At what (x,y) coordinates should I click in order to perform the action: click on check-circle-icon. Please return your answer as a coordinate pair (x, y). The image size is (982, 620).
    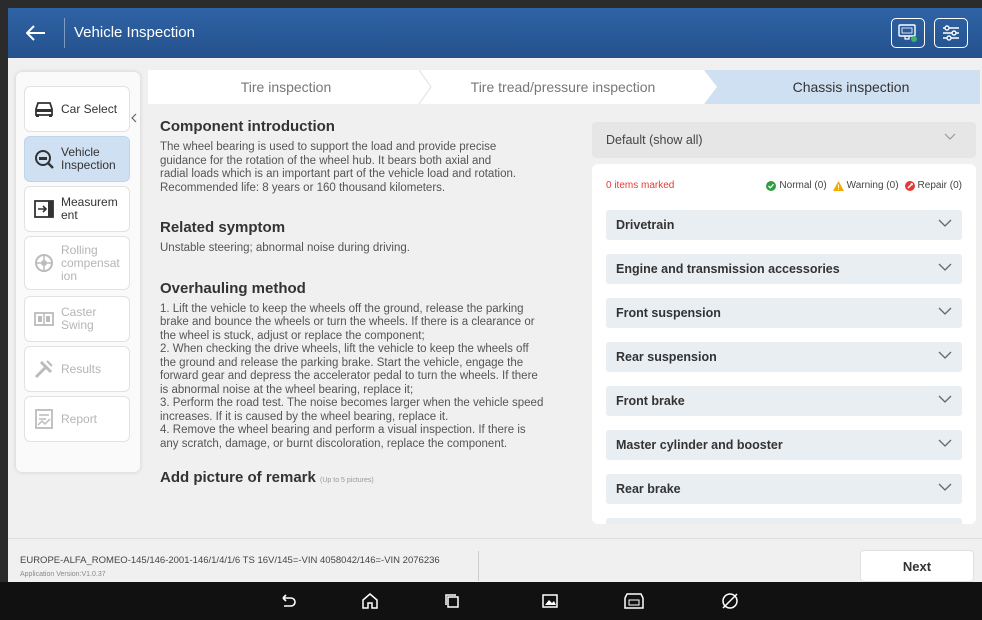
    Looking at the image, I should click on (771, 185).